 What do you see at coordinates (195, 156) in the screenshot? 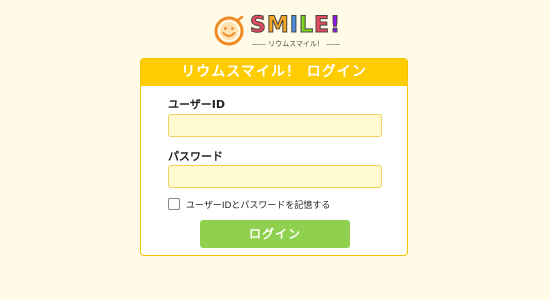
I see `password-label: パスワード` at bounding box center [195, 156].